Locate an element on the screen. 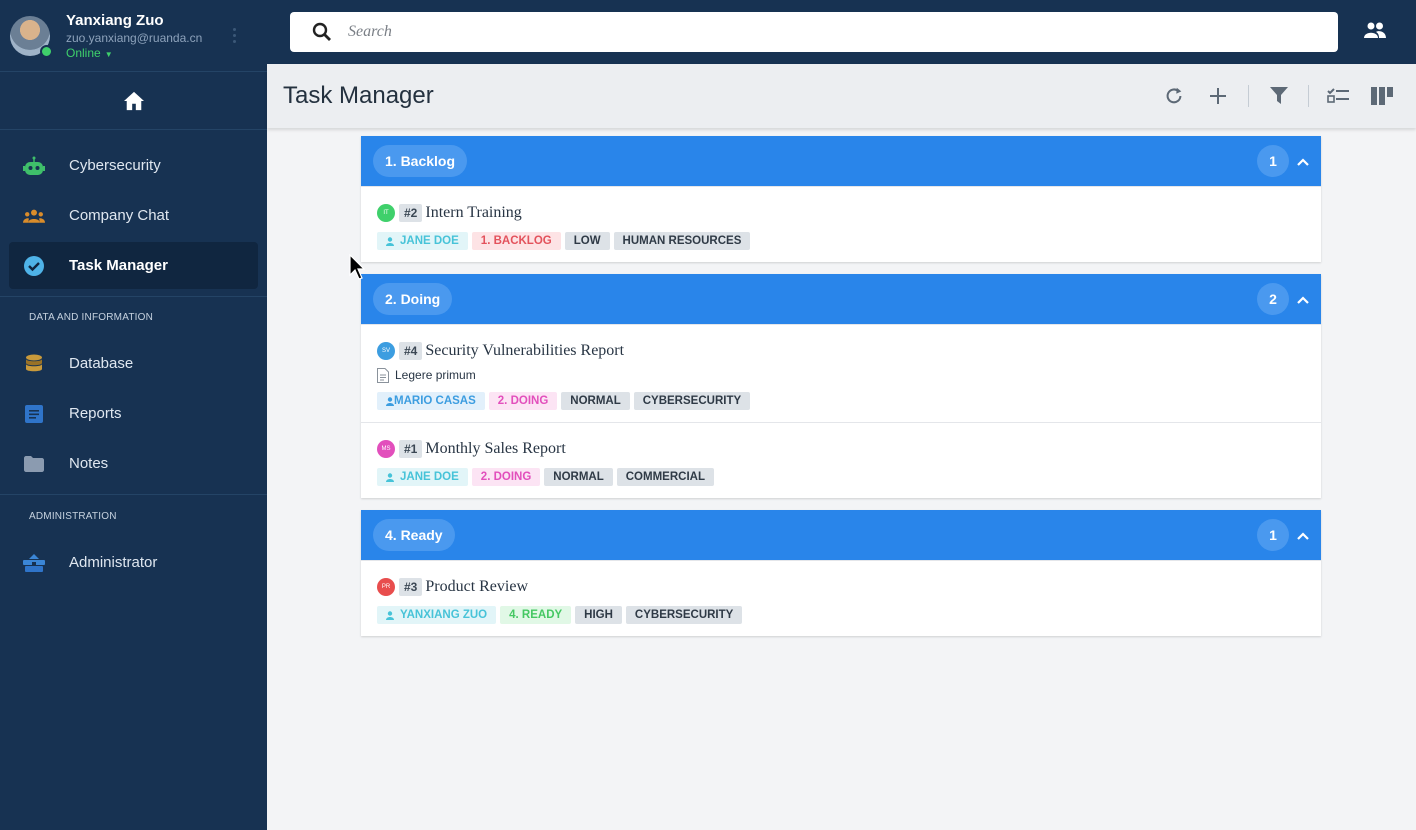 The height and width of the screenshot is (830, 1416). group-icon is located at coordinates (34, 216).